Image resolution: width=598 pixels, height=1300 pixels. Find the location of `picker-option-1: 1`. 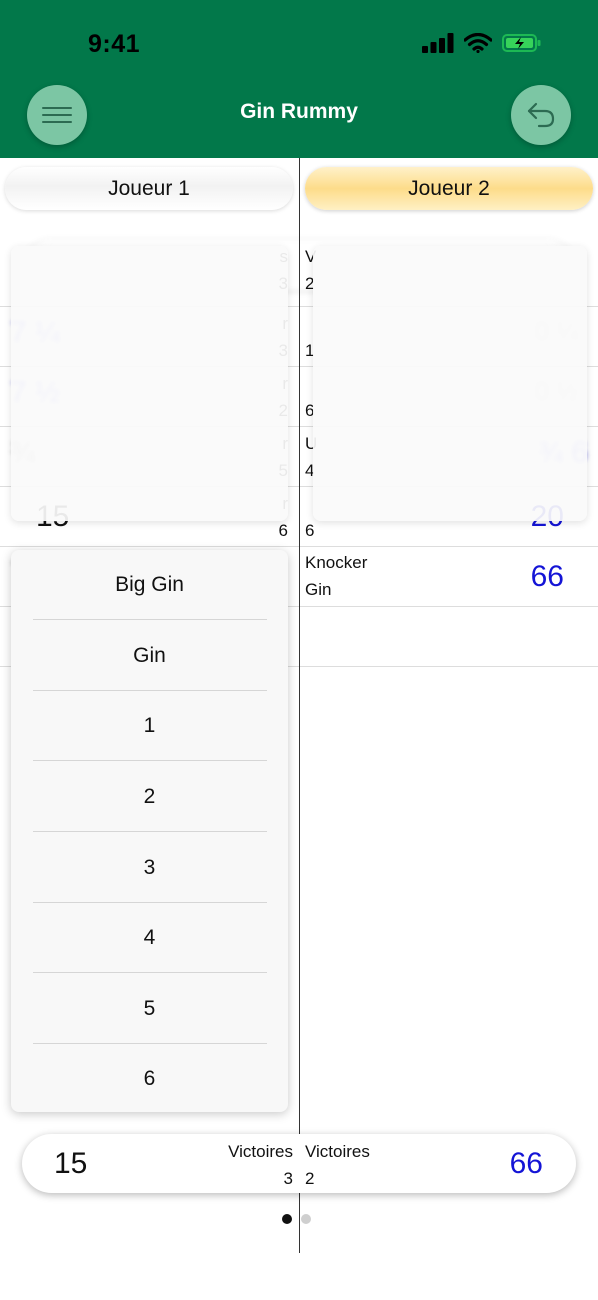

picker-option-1: 1 is located at coordinates (149, 726).